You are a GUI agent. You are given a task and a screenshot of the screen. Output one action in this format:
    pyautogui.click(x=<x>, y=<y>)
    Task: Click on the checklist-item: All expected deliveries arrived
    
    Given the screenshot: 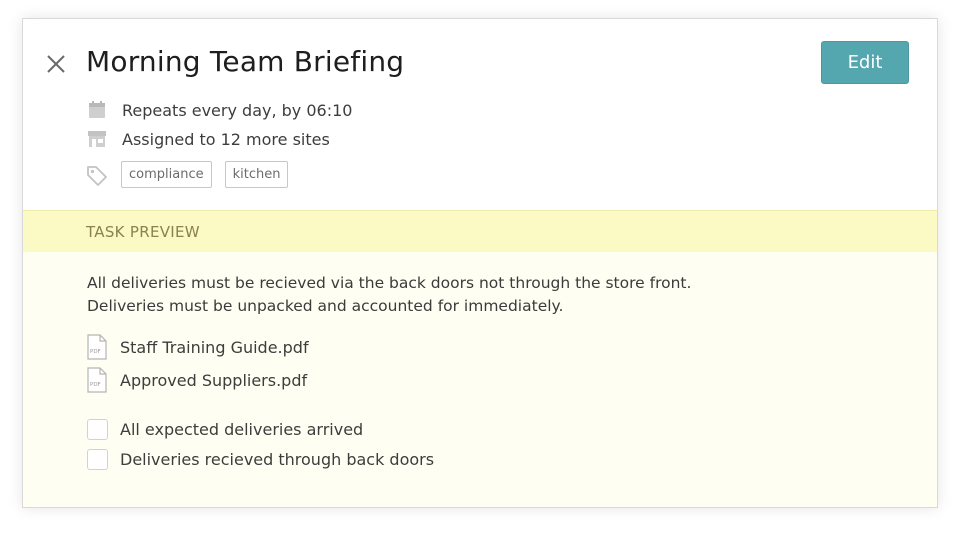 What is the action you would take?
    pyautogui.click(x=225, y=429)
    